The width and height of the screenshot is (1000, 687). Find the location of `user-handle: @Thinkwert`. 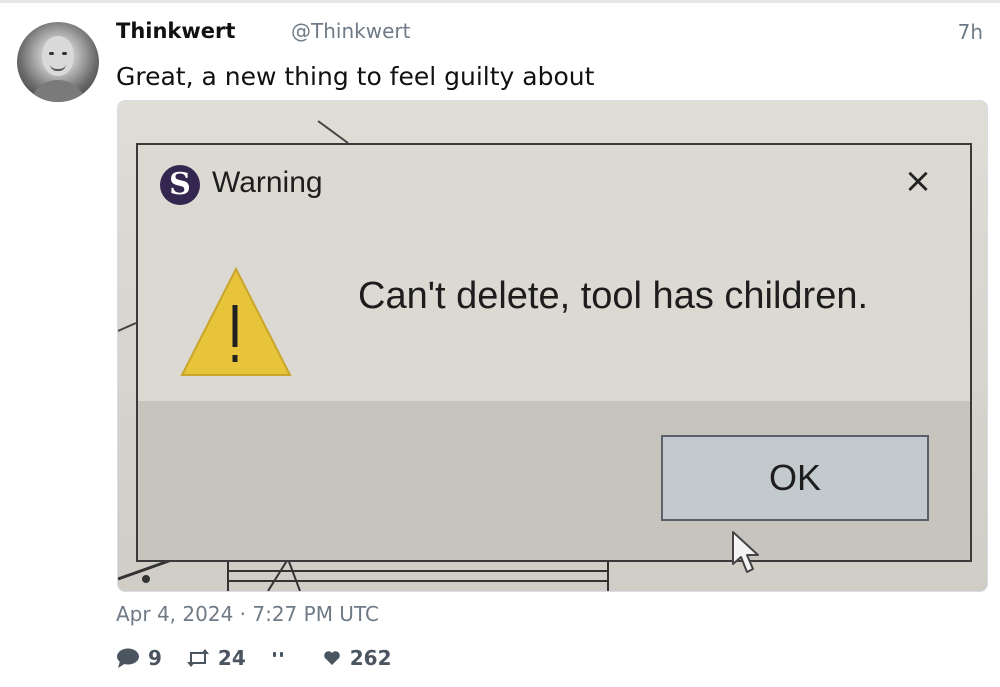

user-handle: @Thinkwert is located at coordinates (350, 31).